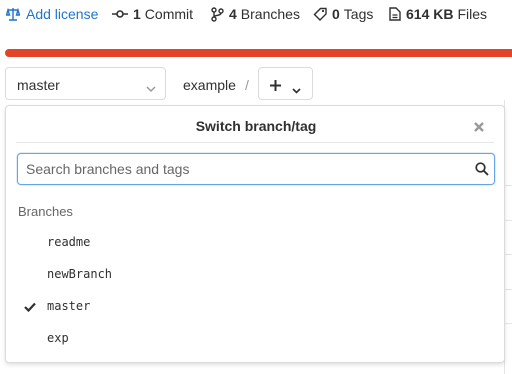  I want to click on file-icon, so click(395, 14).